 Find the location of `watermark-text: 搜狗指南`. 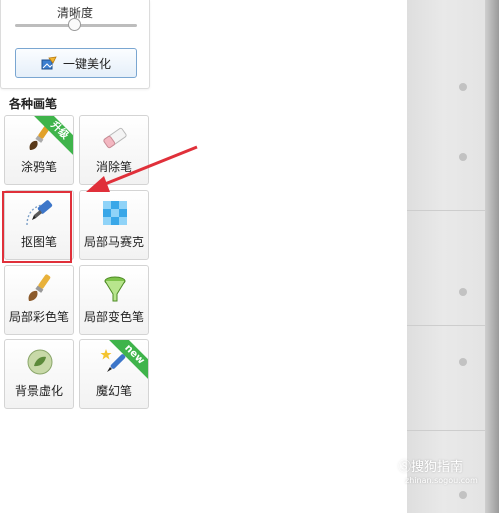

watermark-text: 搜狗指南 is located at coordinates (437, 467).